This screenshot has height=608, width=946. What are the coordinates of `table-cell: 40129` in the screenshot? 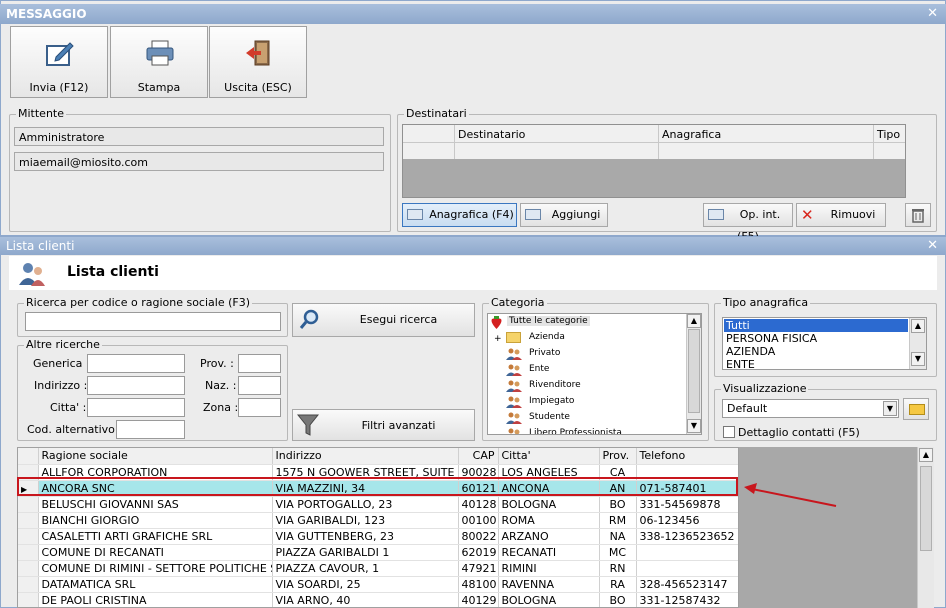 It's located at (478, 599).